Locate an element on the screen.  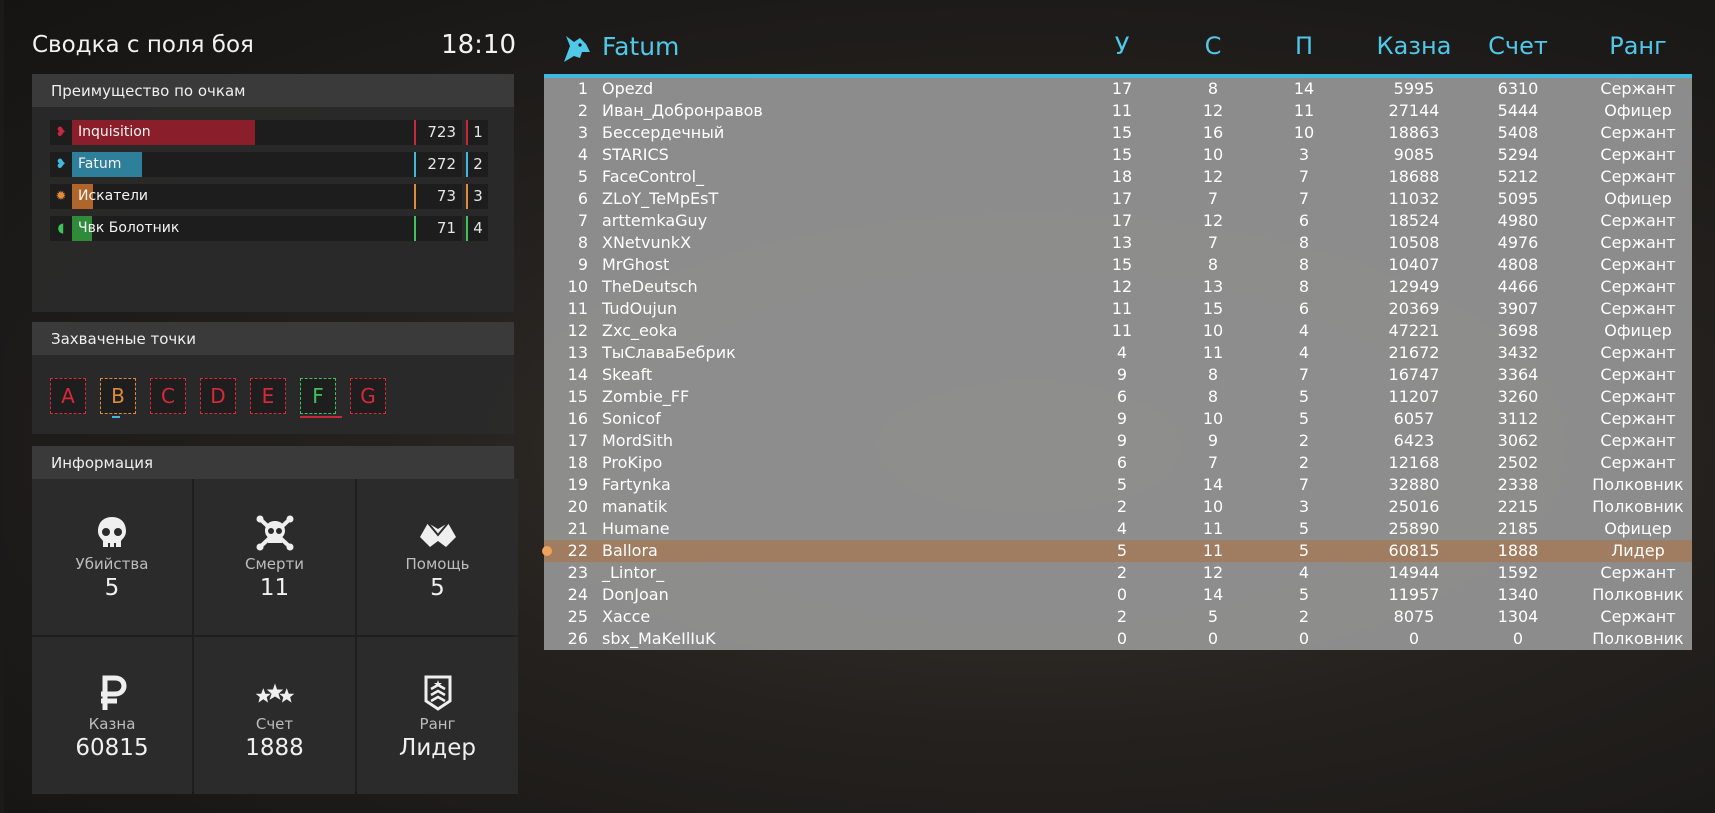
table-row: 4 STARICS 15 10 3 9085 5294 Сержант is located at coordinates (1118, 155).